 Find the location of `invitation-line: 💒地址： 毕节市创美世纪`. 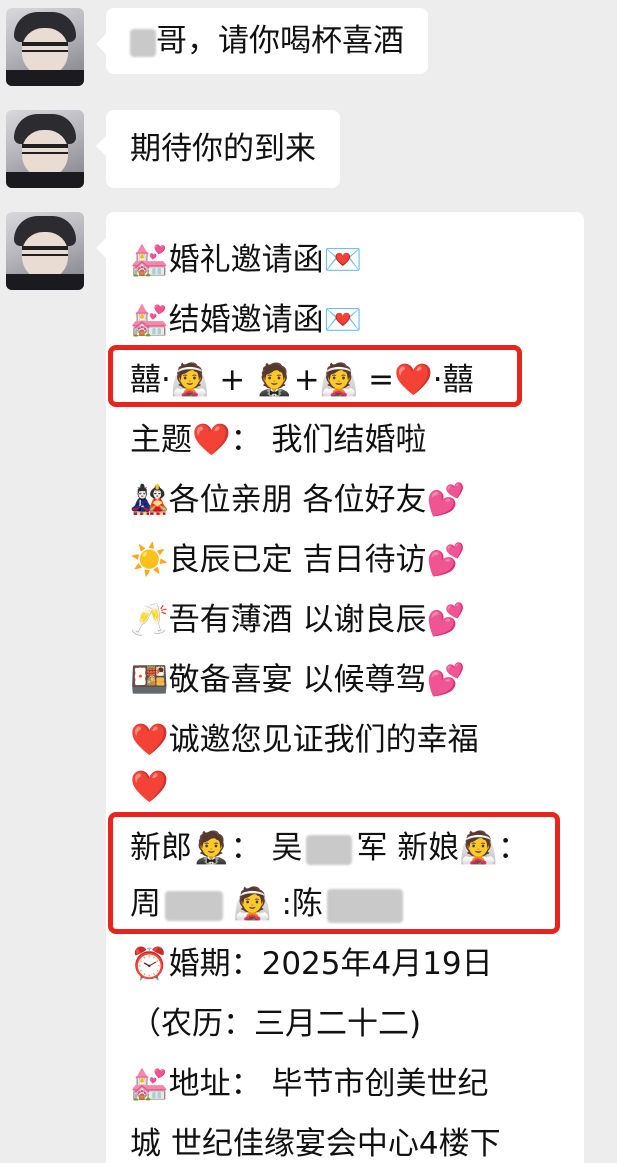

invitation-line: 💒地址： 毕节市创美世纪 is located at coordinates (309, 1084).